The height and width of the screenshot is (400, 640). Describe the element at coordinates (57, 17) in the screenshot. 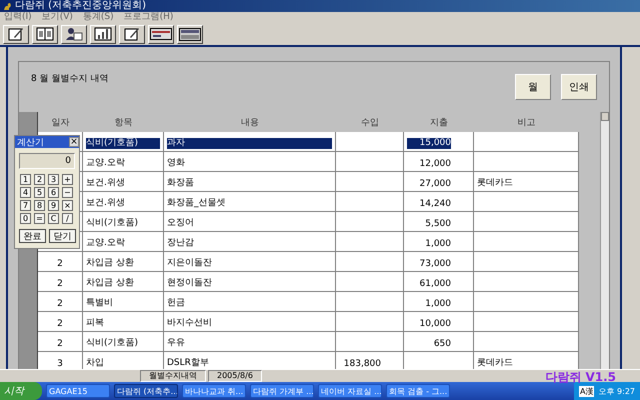

I see `menu-item: 보기(V)` at that location.